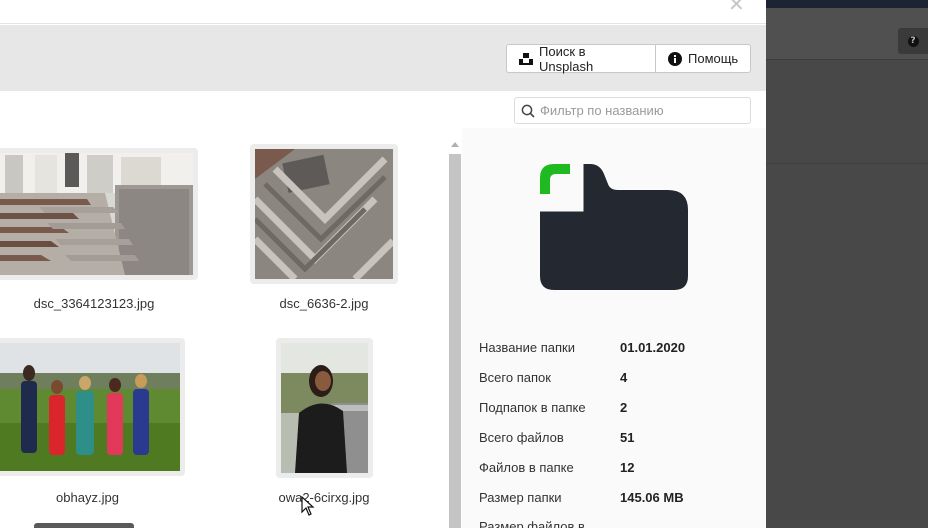 The image size is (928, 528). What do you see at coordinates (94, 303) in the screenshot?
I see `file-name: dsc_3364123123.jpg` at bounding box center [94, 303].